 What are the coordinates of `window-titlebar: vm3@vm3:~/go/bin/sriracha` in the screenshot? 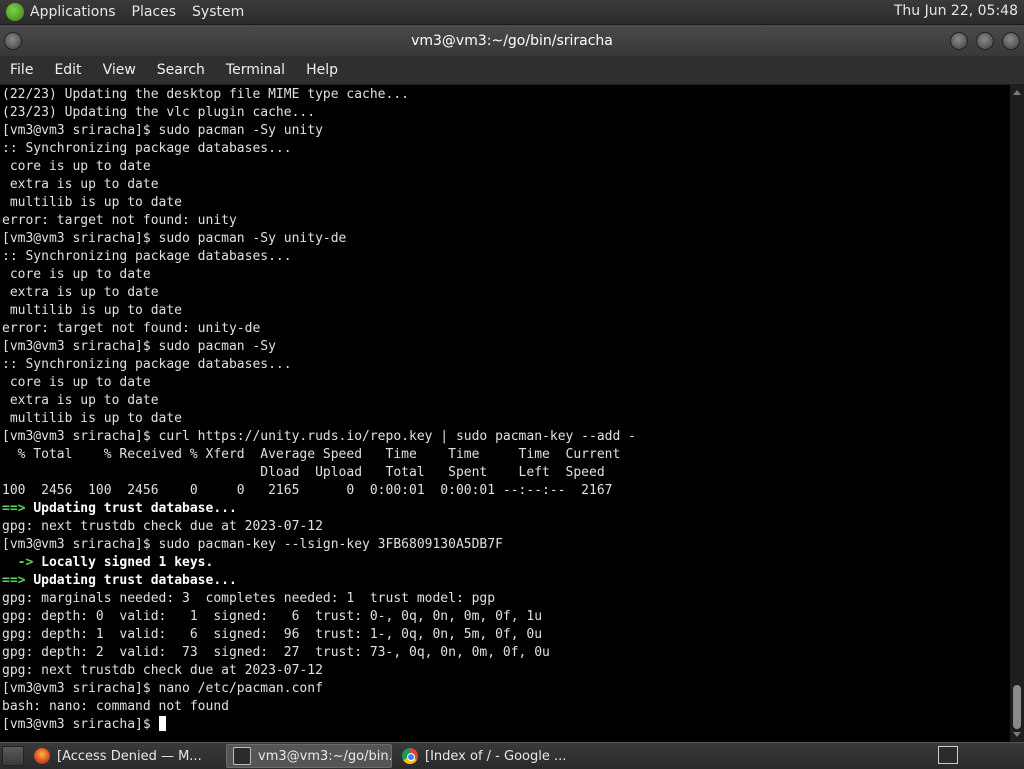 It's located at (512, 40).